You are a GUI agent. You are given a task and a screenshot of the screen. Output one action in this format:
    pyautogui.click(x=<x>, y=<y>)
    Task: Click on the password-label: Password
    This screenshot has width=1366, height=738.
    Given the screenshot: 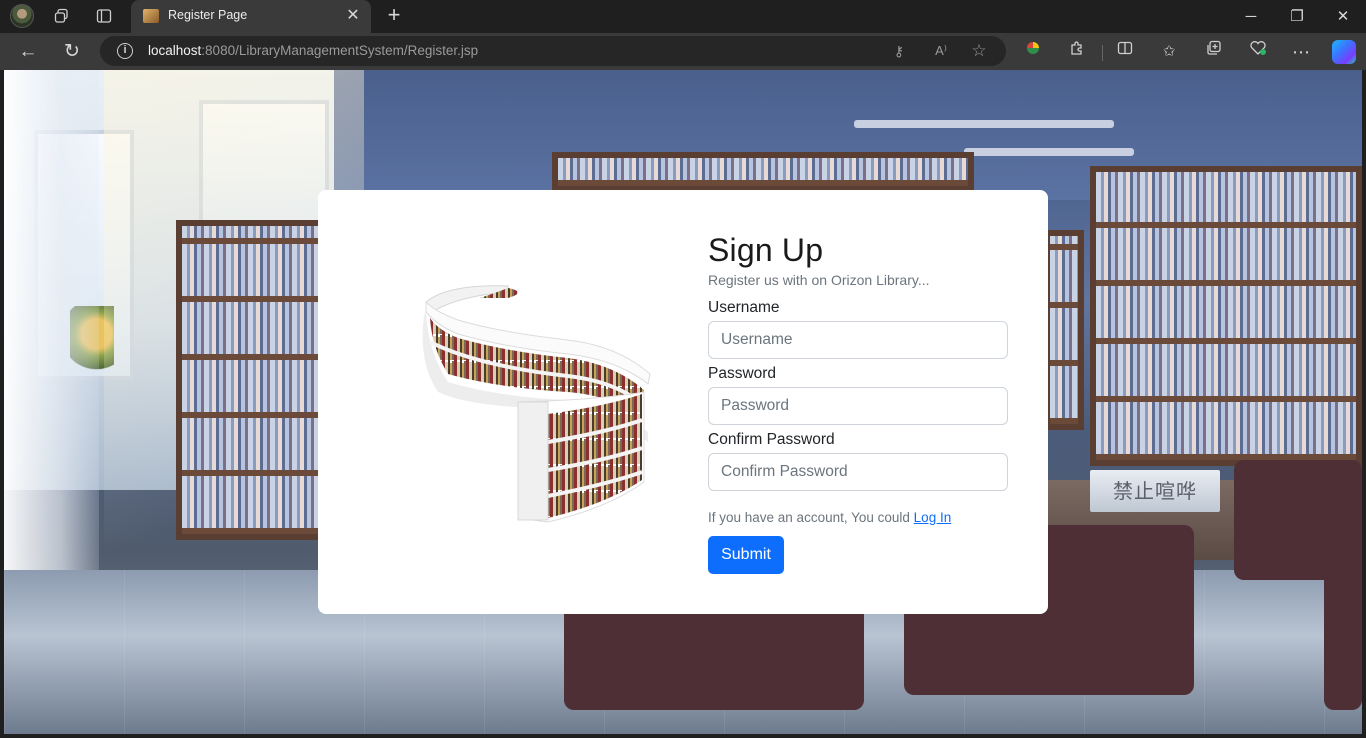 What is the action you would take?
    pyautogui.click(x=742, y=373)
    